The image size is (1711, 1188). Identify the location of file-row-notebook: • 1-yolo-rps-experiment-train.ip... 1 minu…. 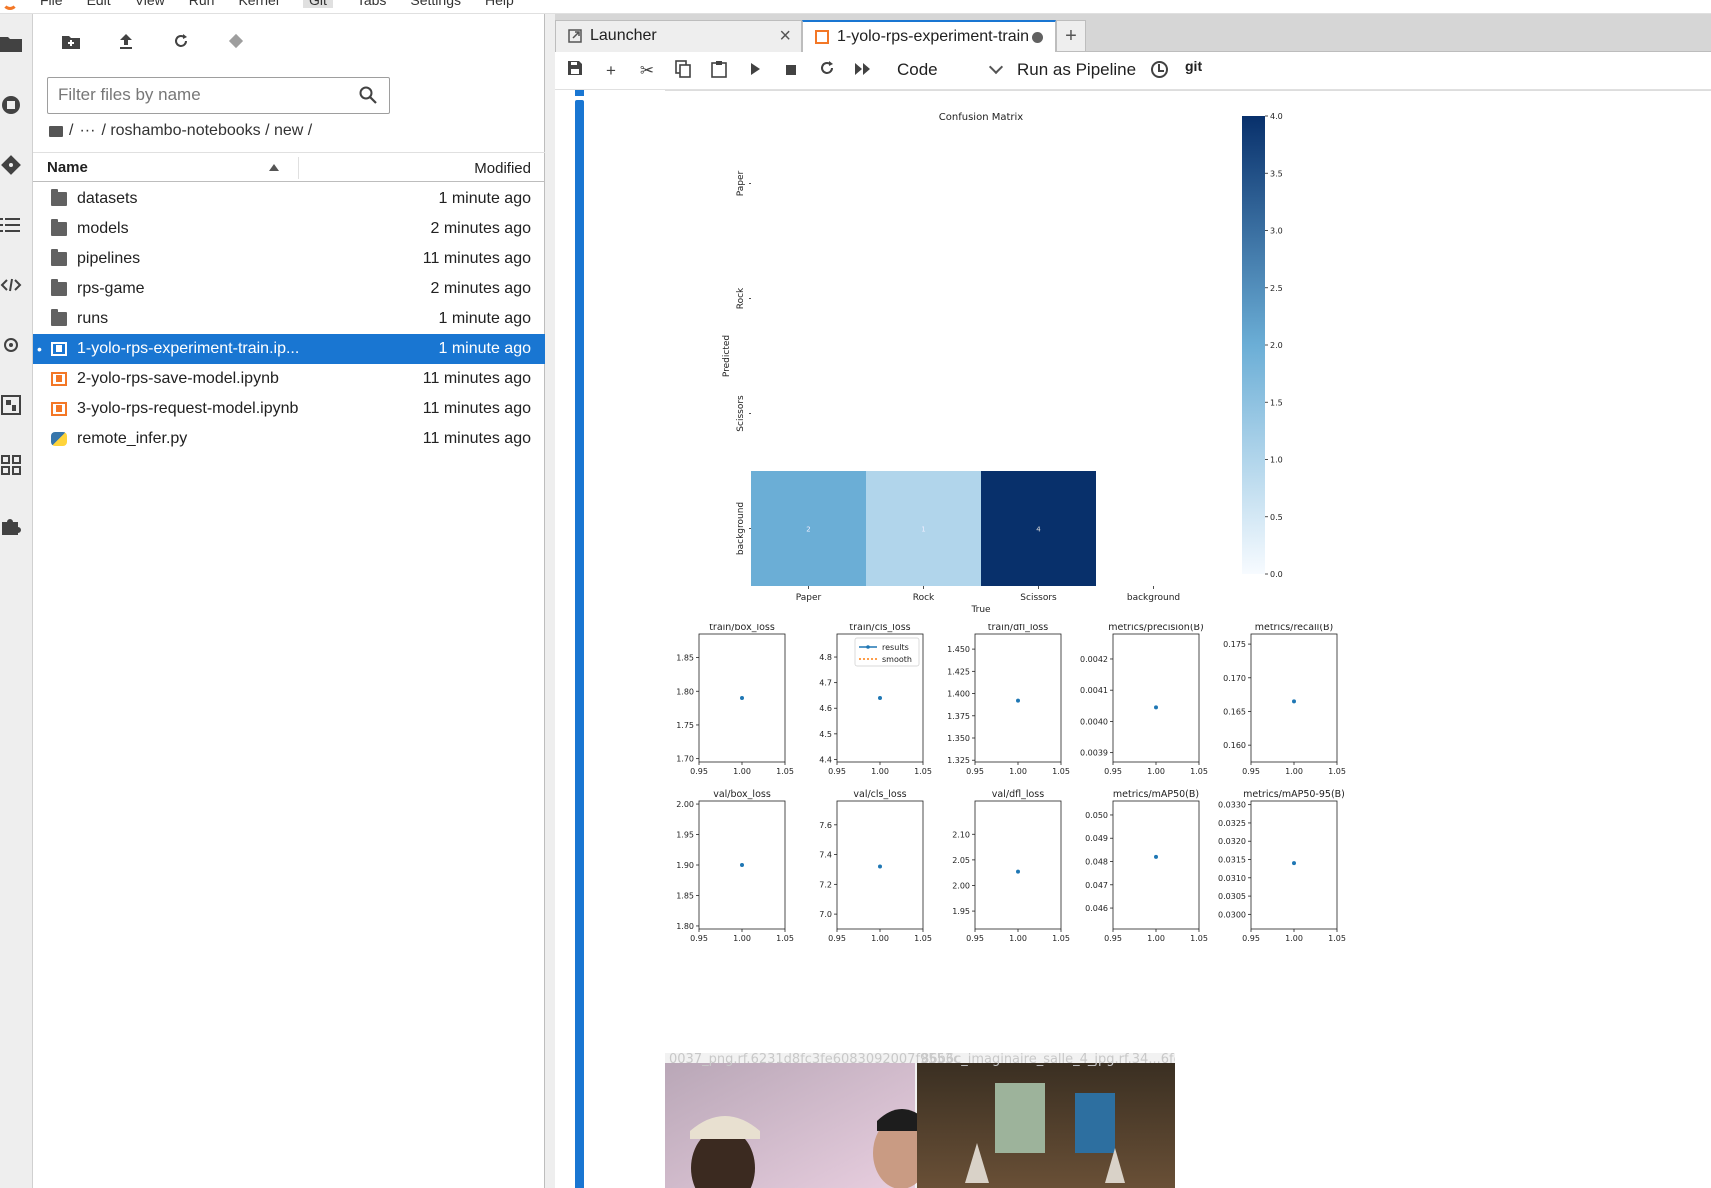
(289, 349).